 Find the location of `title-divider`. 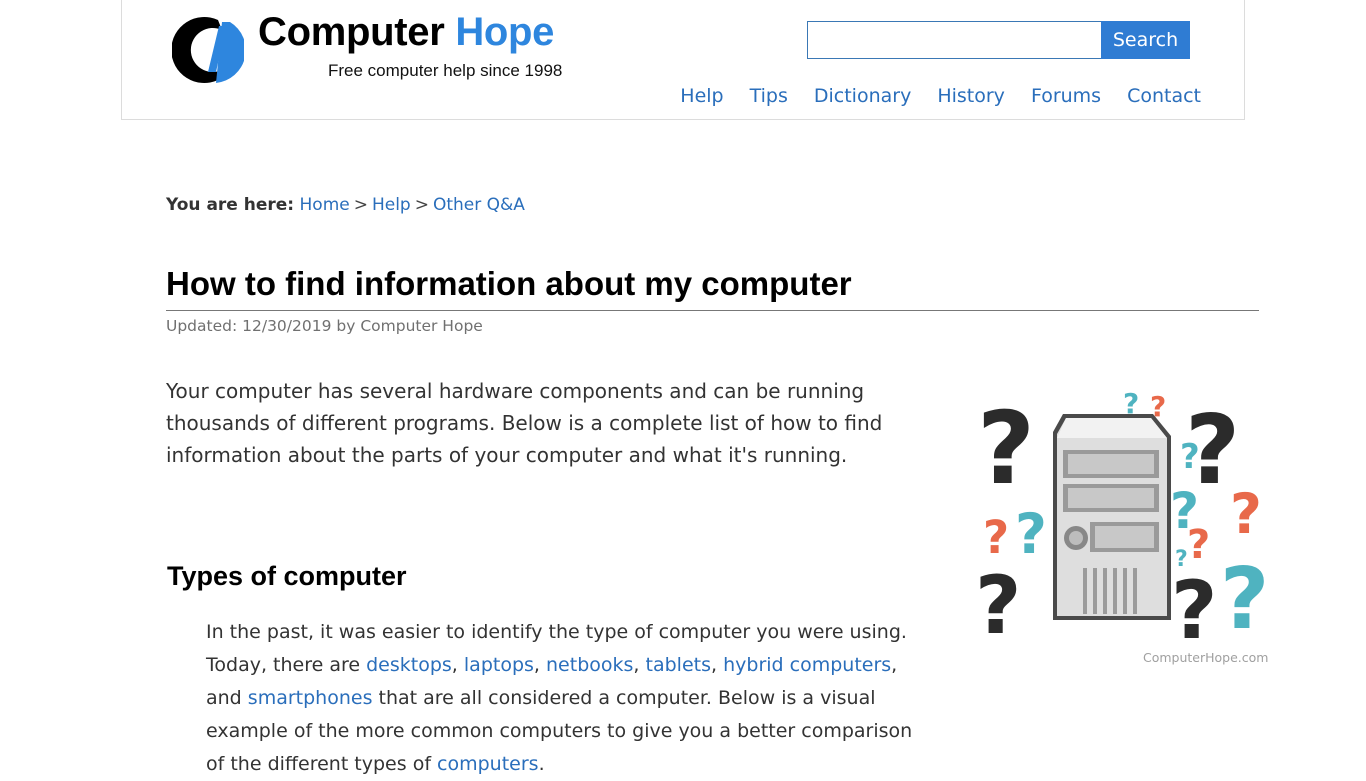

title-divider is located at coordinates (712, 310).